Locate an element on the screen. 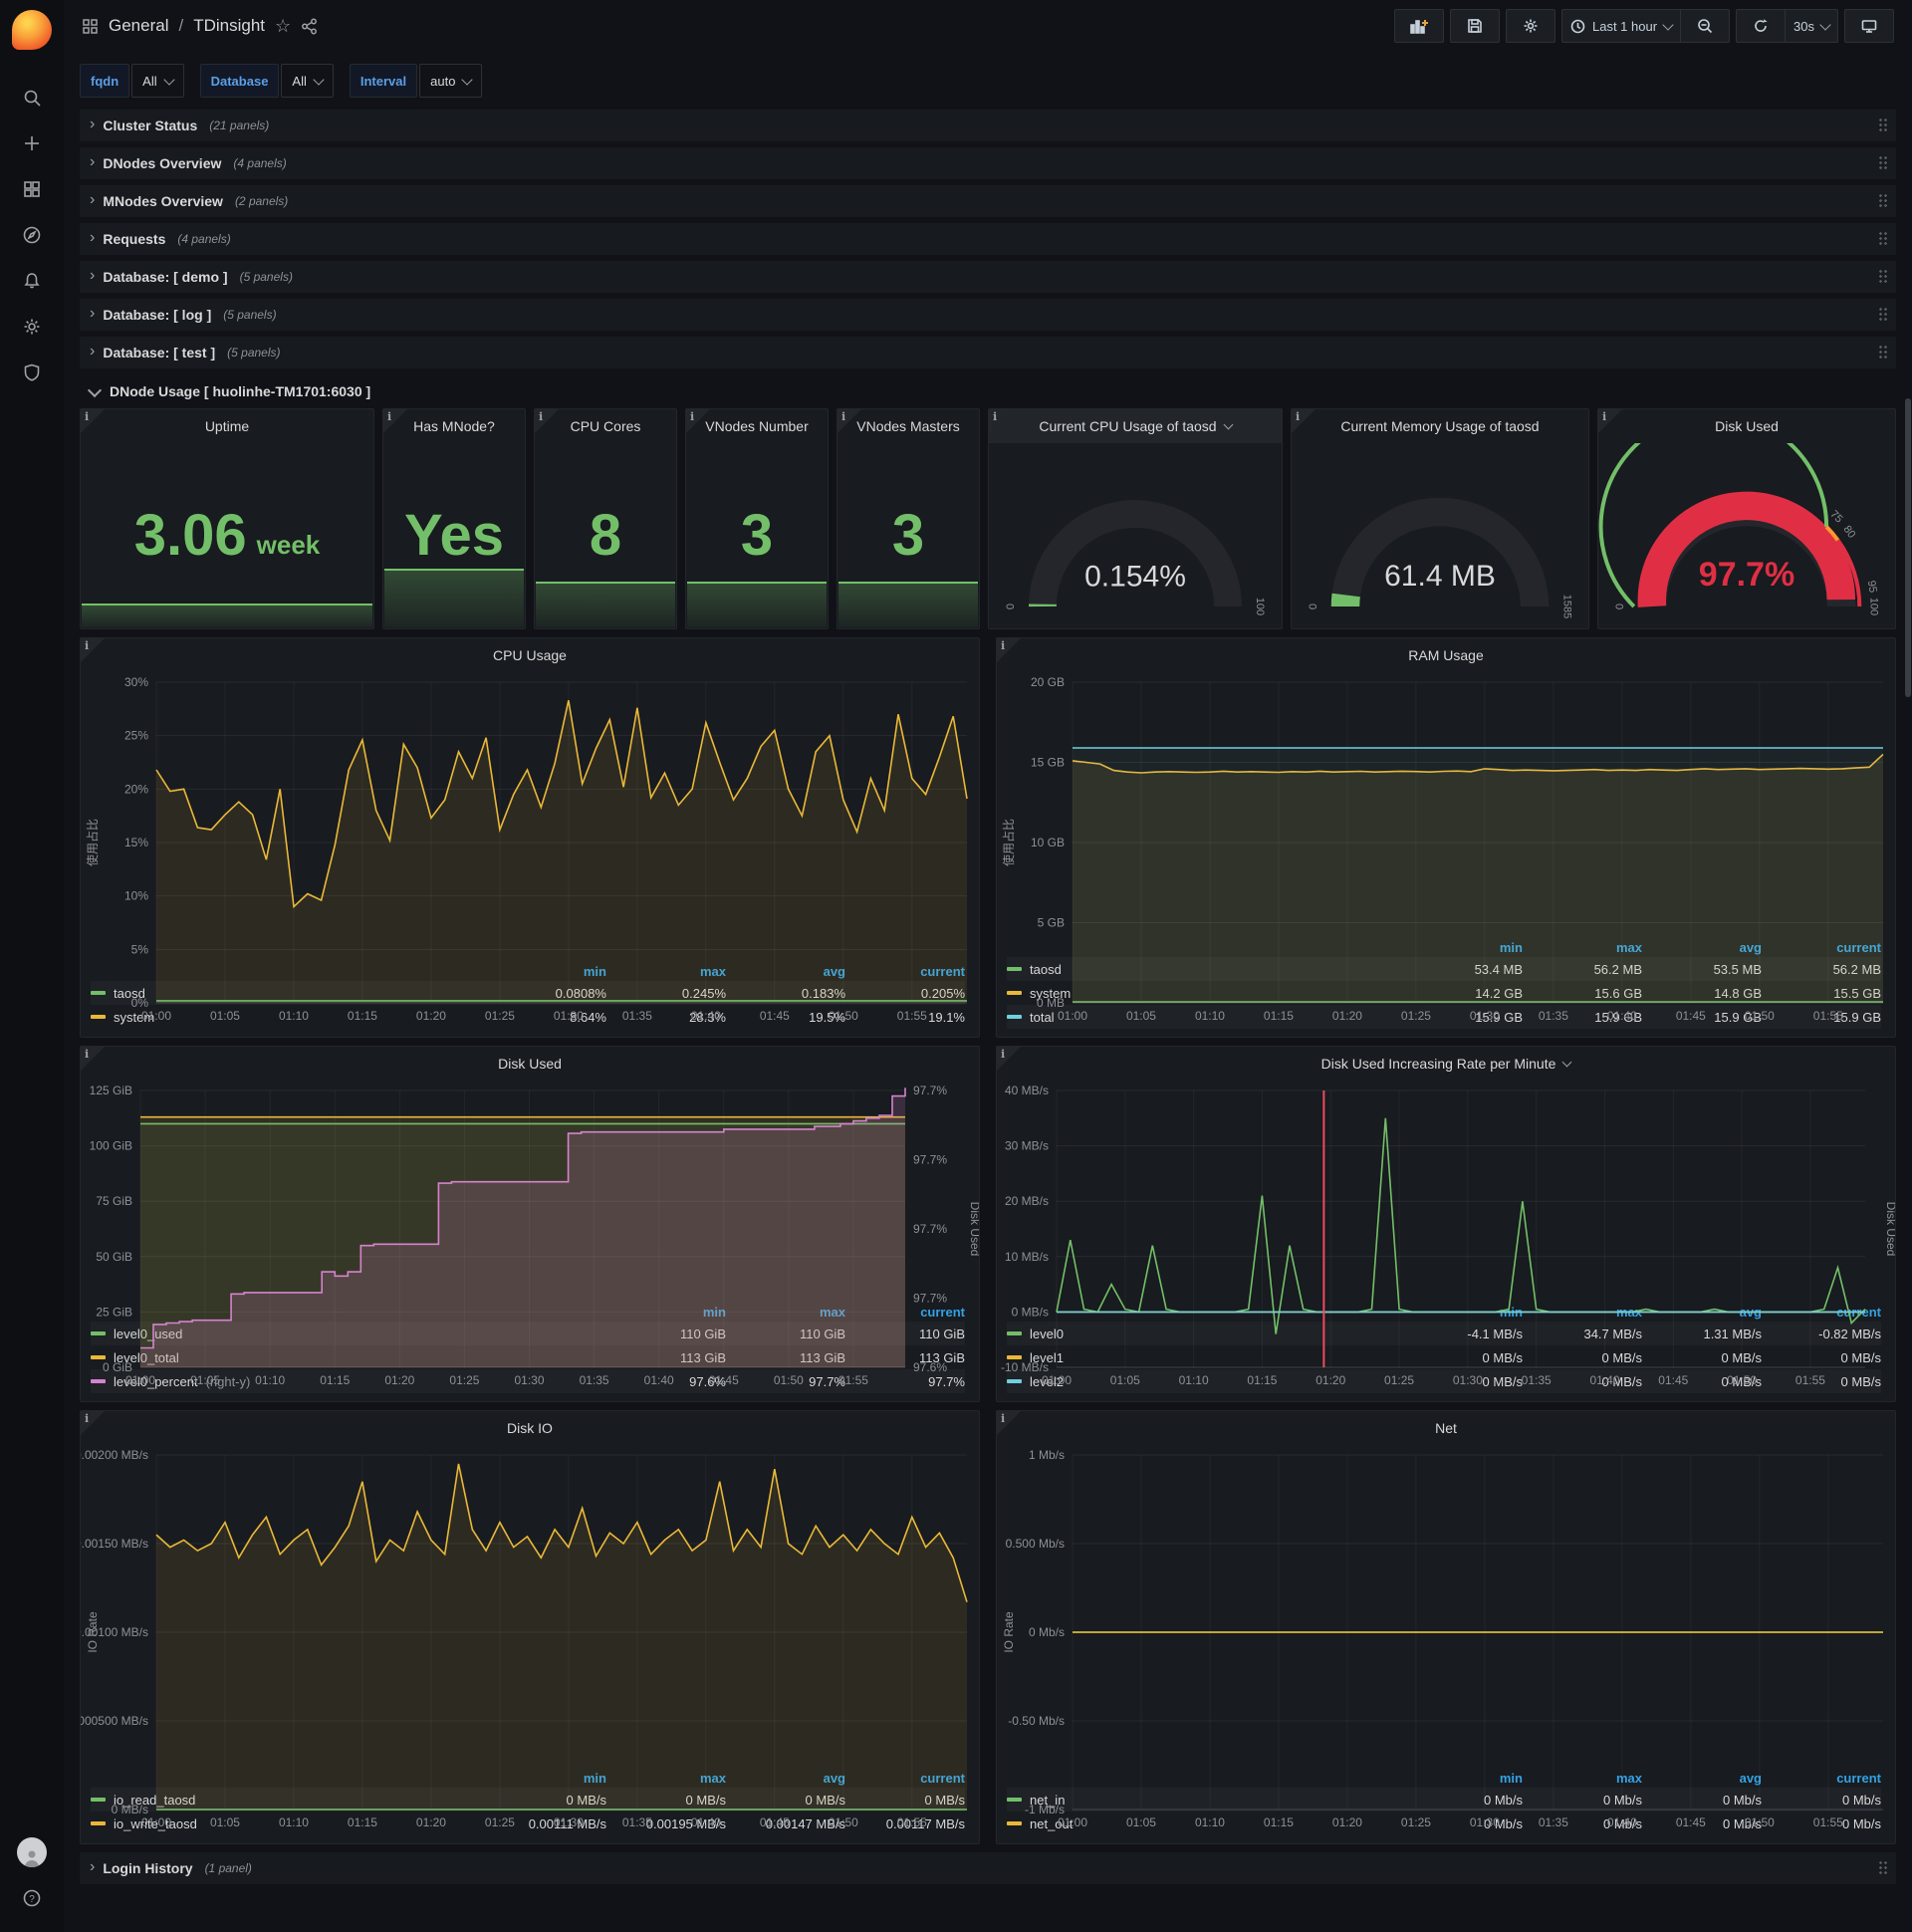 This screenshot has width=1912, height=1932. row-mnodes-overview: › MNodes Overview (2 panels) is located at coordinates (988, 201).